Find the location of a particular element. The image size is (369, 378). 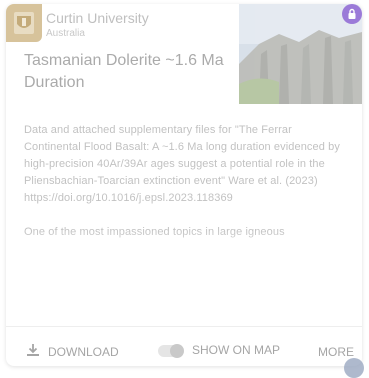

download-button: DOWNLOAD is located at coordinates (72, 351).